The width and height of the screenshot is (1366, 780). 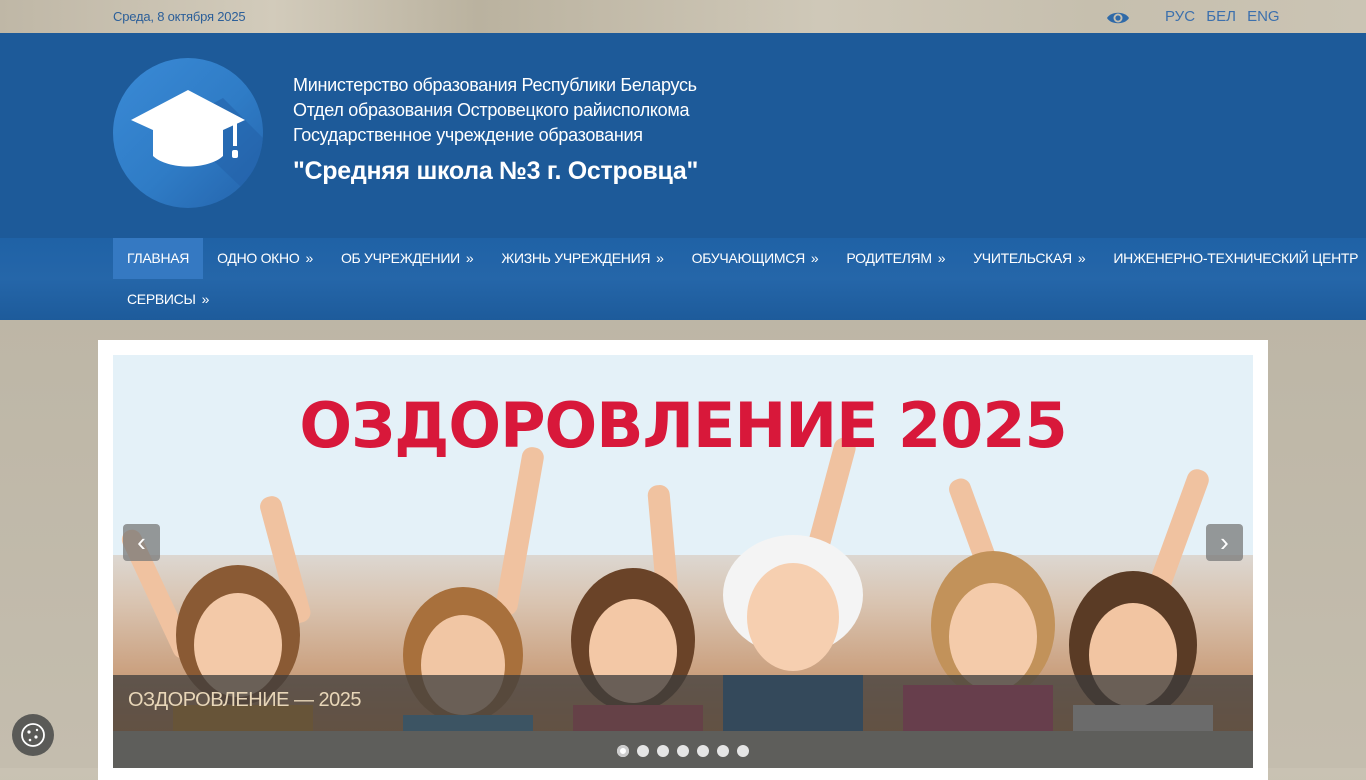 I want to click on slider-prev-button: ‹, so click(x=141, y=542).